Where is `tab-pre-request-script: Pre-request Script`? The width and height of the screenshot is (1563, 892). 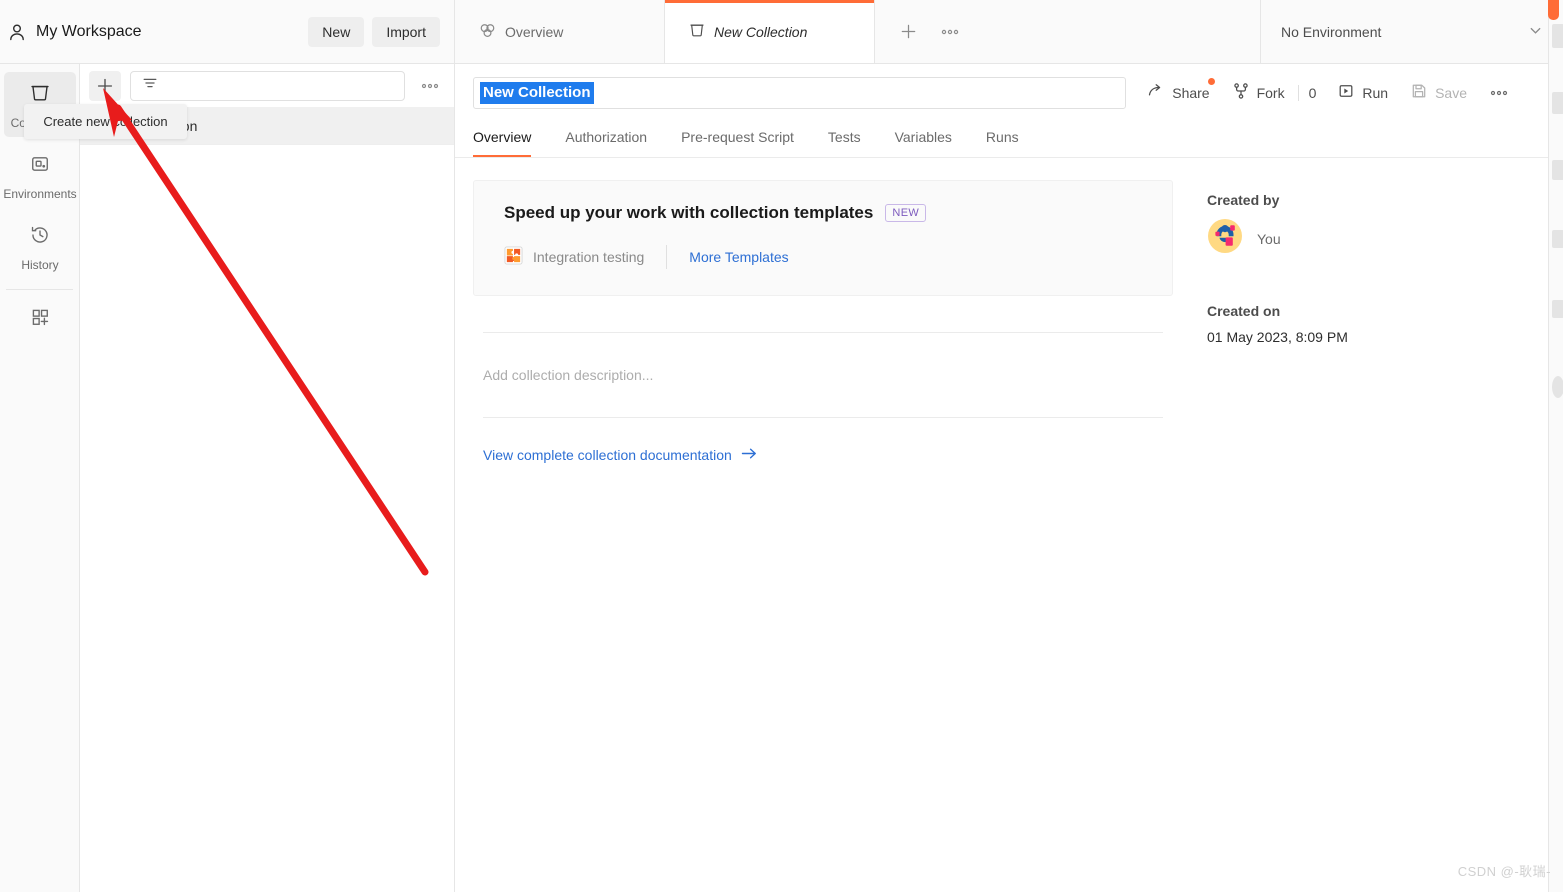
tab-pre-request-script: Pre-request Script is located at coordinates (737, 143).